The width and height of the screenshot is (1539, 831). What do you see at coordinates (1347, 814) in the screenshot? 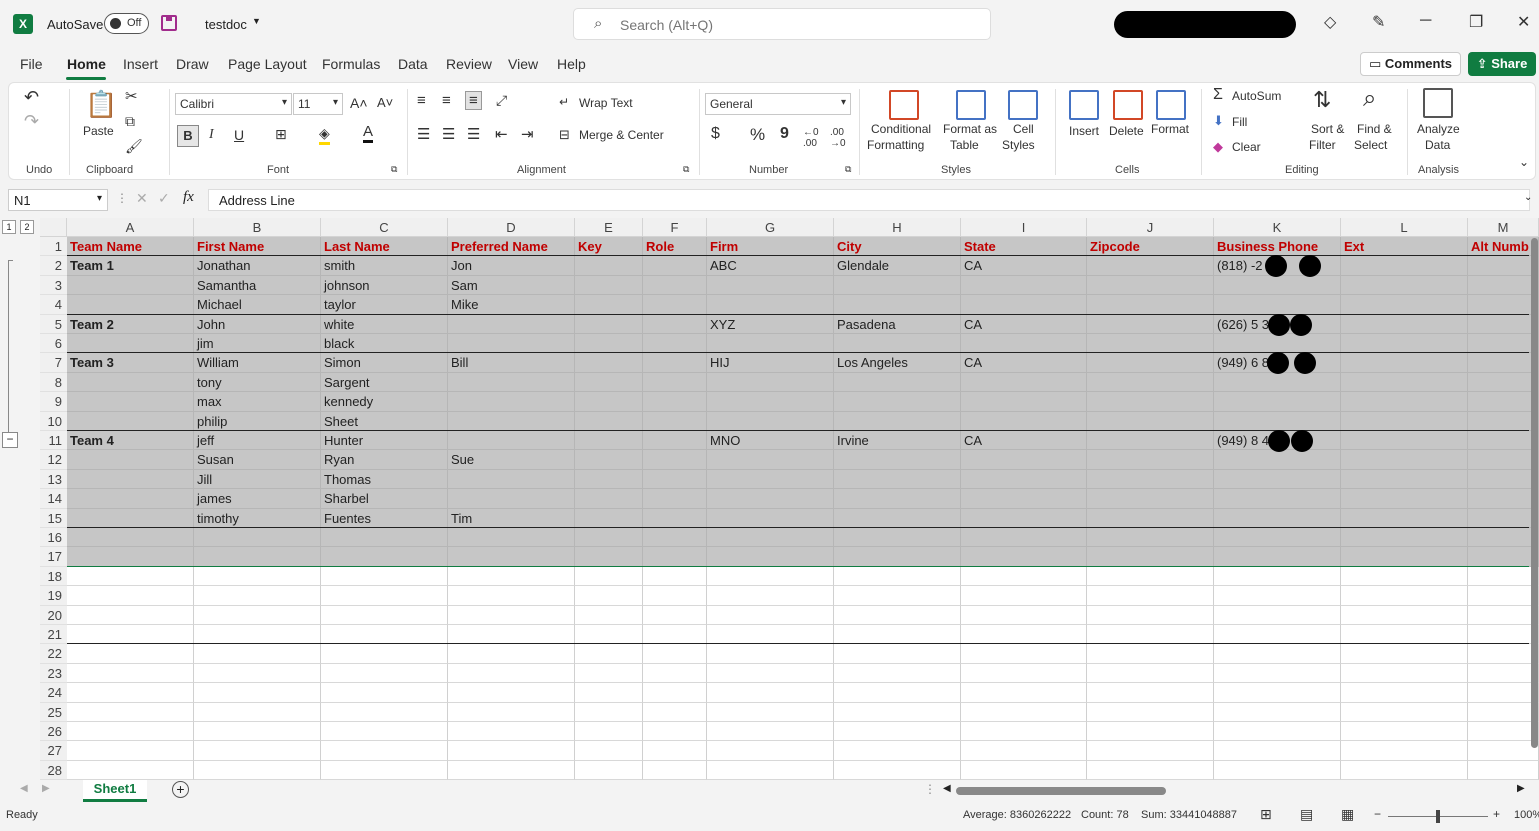
I see `page-break-view-icon: ▦` at bounding box center [1347, 814].